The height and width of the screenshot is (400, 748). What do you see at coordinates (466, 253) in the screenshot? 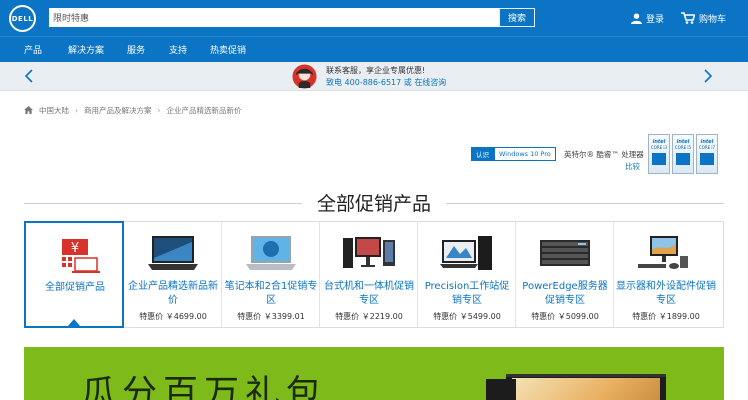
I see `workstation-icon` at bounding box center [466, 253].